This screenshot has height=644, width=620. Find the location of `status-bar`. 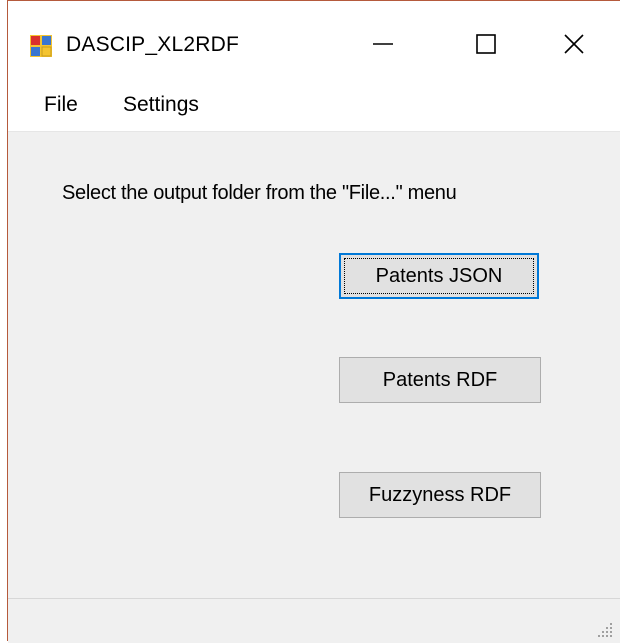

status-bar is located at coordinates (314, 620).